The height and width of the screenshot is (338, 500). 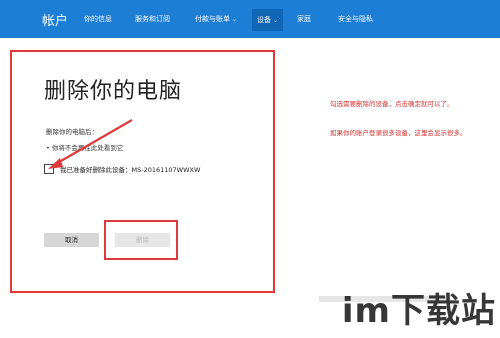 I want to click on site-watermark: im下载站, so click(x=418, y=311).